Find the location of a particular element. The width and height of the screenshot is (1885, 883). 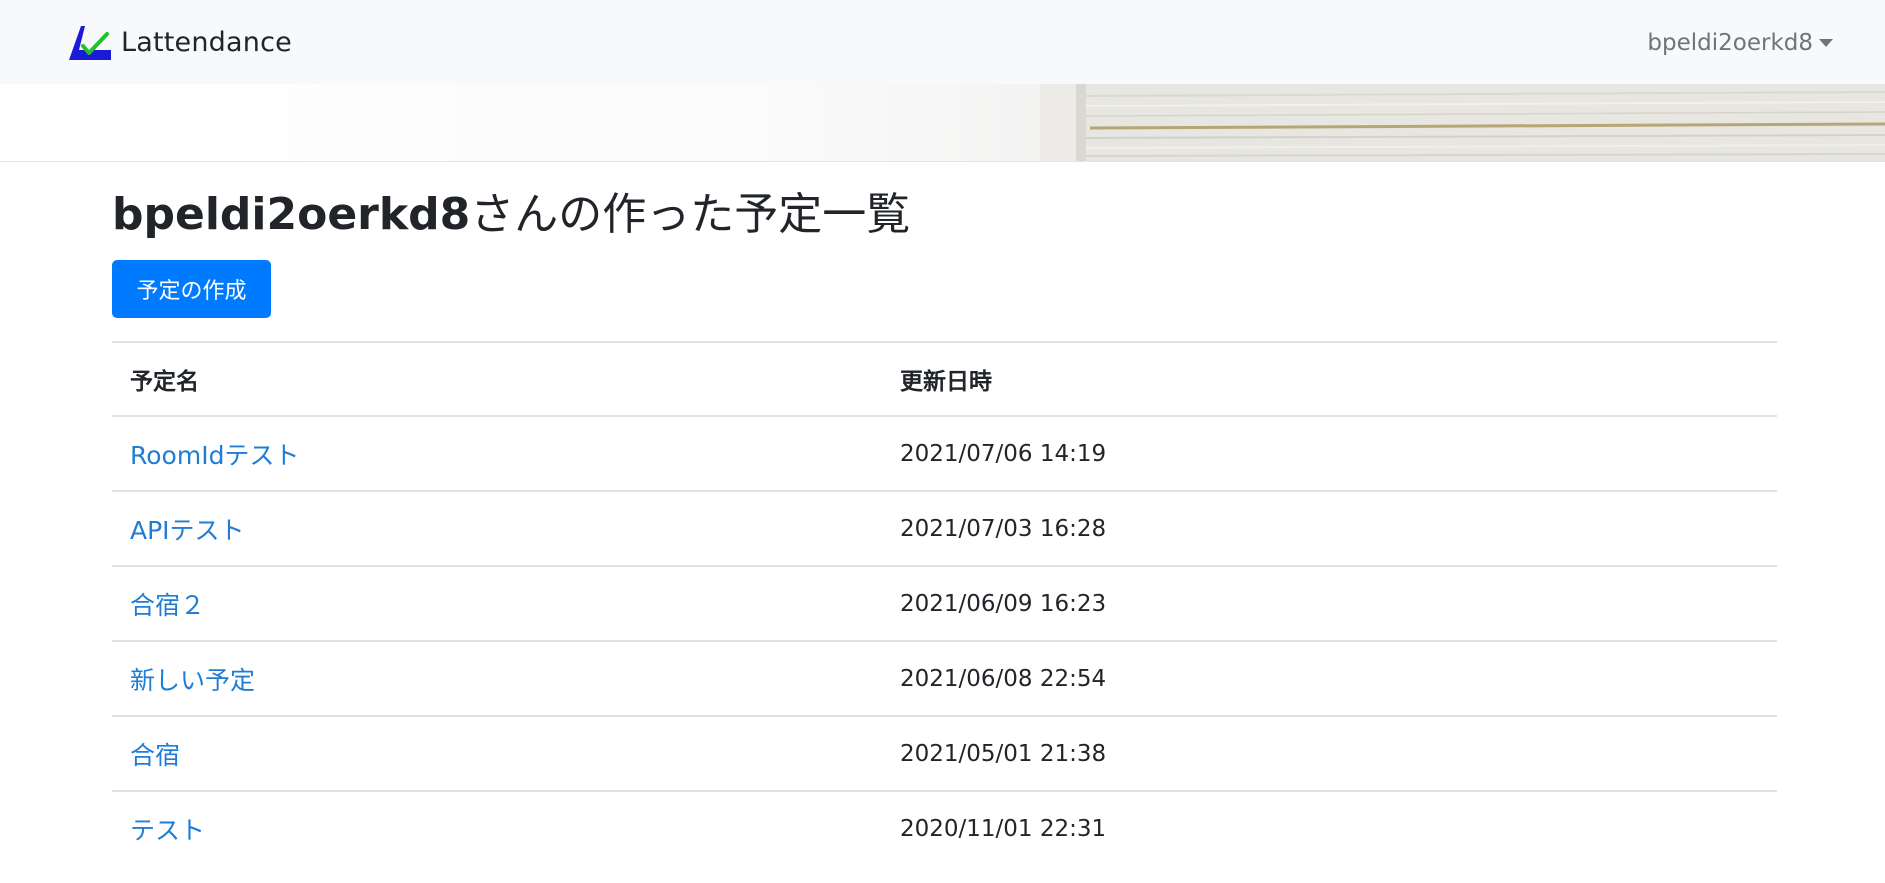

page-title: bpeldi2oerkd8さんの作った予定一覧 is located at coordinates (511, 215).